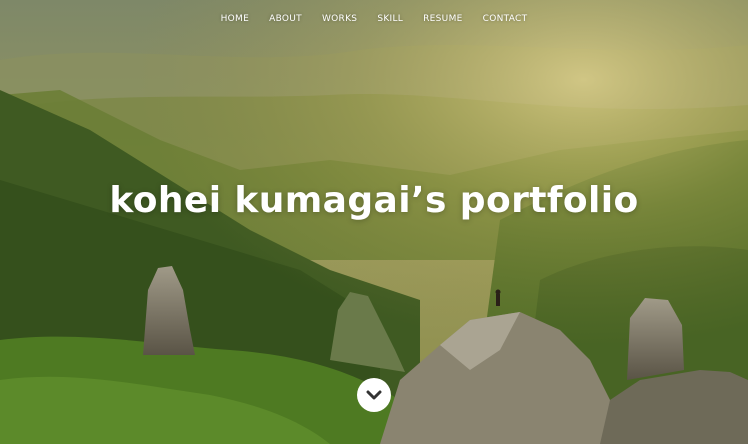 The width and height of the screenshot is (748, 444). Describe the element at coordinates (374, 200) in the screenshot. I see `page-title: kohei kumagai’s portfolio` at that location.